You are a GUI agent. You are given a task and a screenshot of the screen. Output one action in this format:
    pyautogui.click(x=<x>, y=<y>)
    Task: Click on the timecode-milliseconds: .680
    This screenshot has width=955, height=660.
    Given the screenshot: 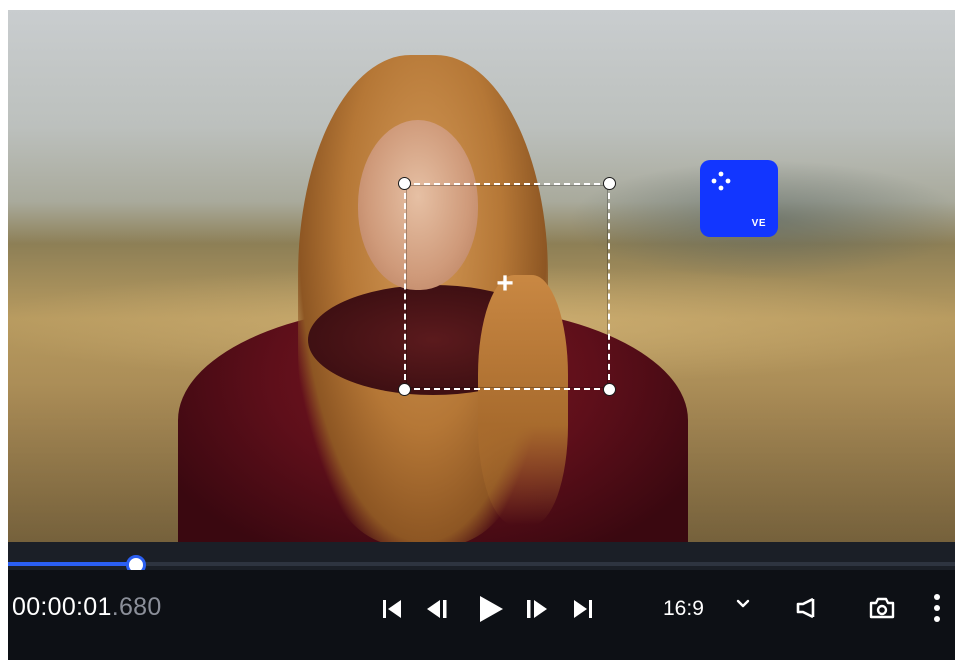 What is the action you would take?
    pyautogui.click(x=136, y=607)
    